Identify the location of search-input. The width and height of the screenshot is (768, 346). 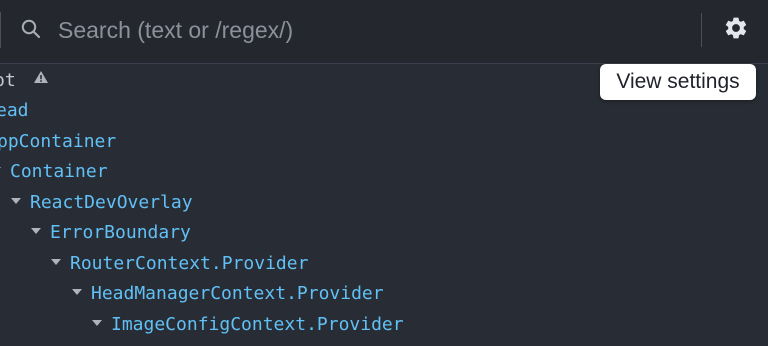
(373, 30).